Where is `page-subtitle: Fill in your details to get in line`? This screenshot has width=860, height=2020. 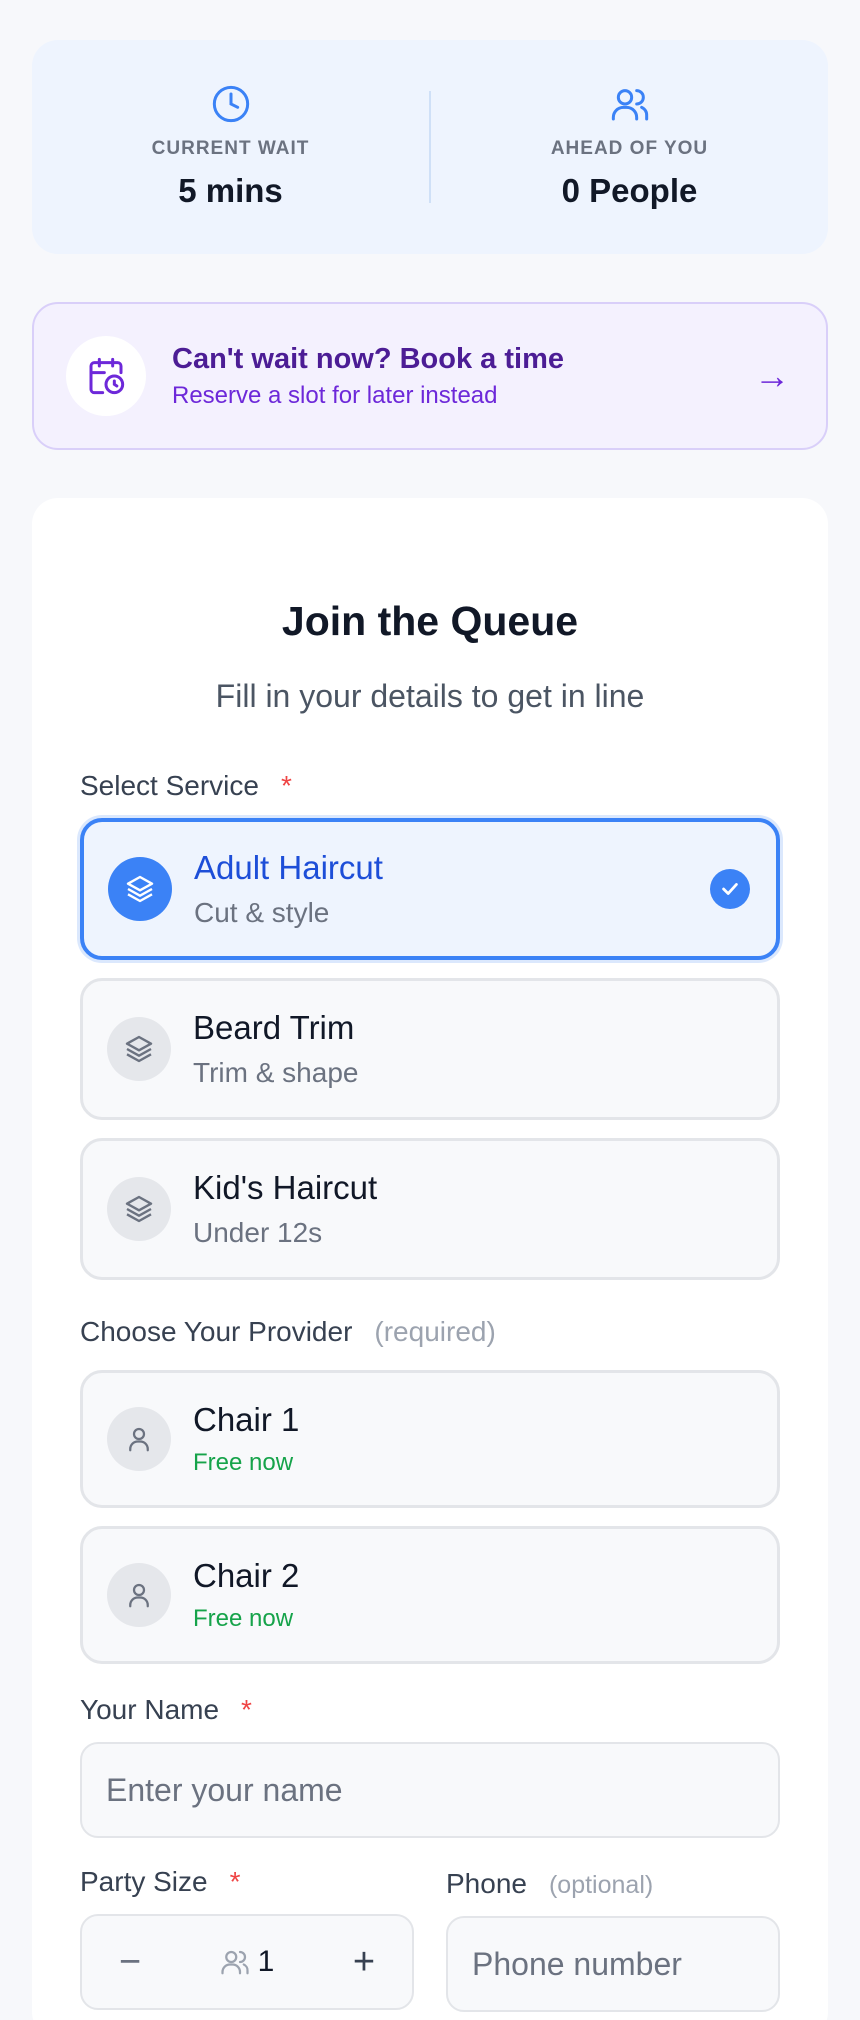 page-subtitle: Fill in your details to get in line is located at coordinates (430, 696).